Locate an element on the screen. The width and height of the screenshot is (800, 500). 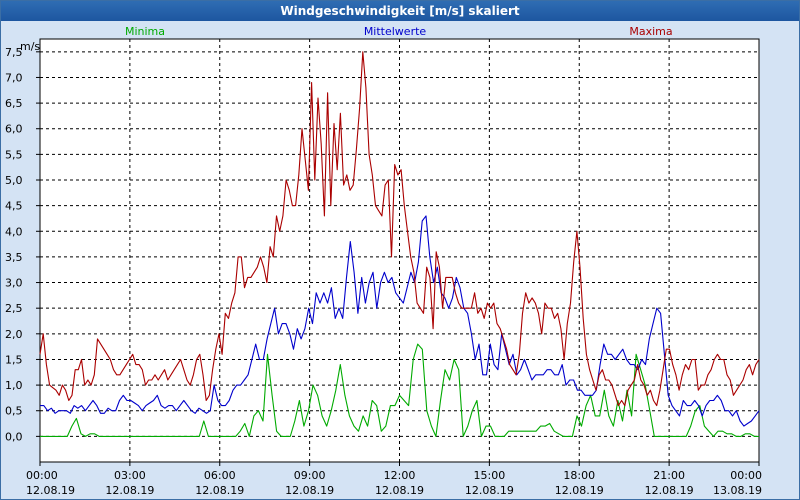
y-tick-label: 6,5 is located at coordinates (14, 103).